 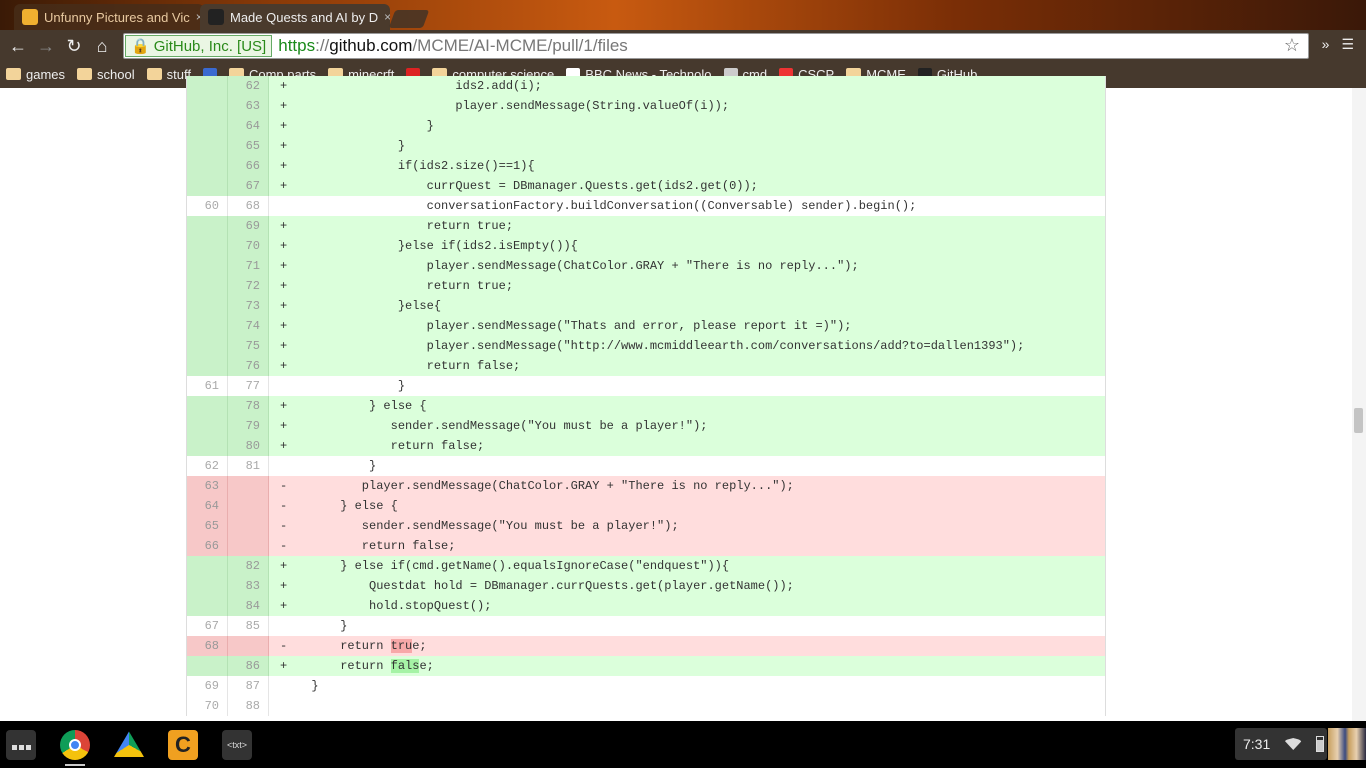 I want to click on back-icon: ←, so click(x=18, y=46).